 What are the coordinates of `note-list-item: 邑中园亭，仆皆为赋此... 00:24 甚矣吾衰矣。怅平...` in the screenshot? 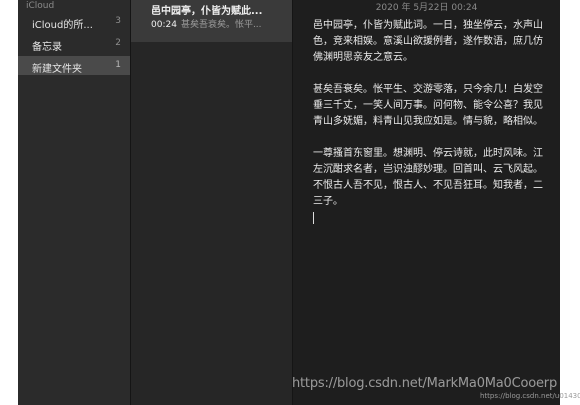 It's located at (211, 21).